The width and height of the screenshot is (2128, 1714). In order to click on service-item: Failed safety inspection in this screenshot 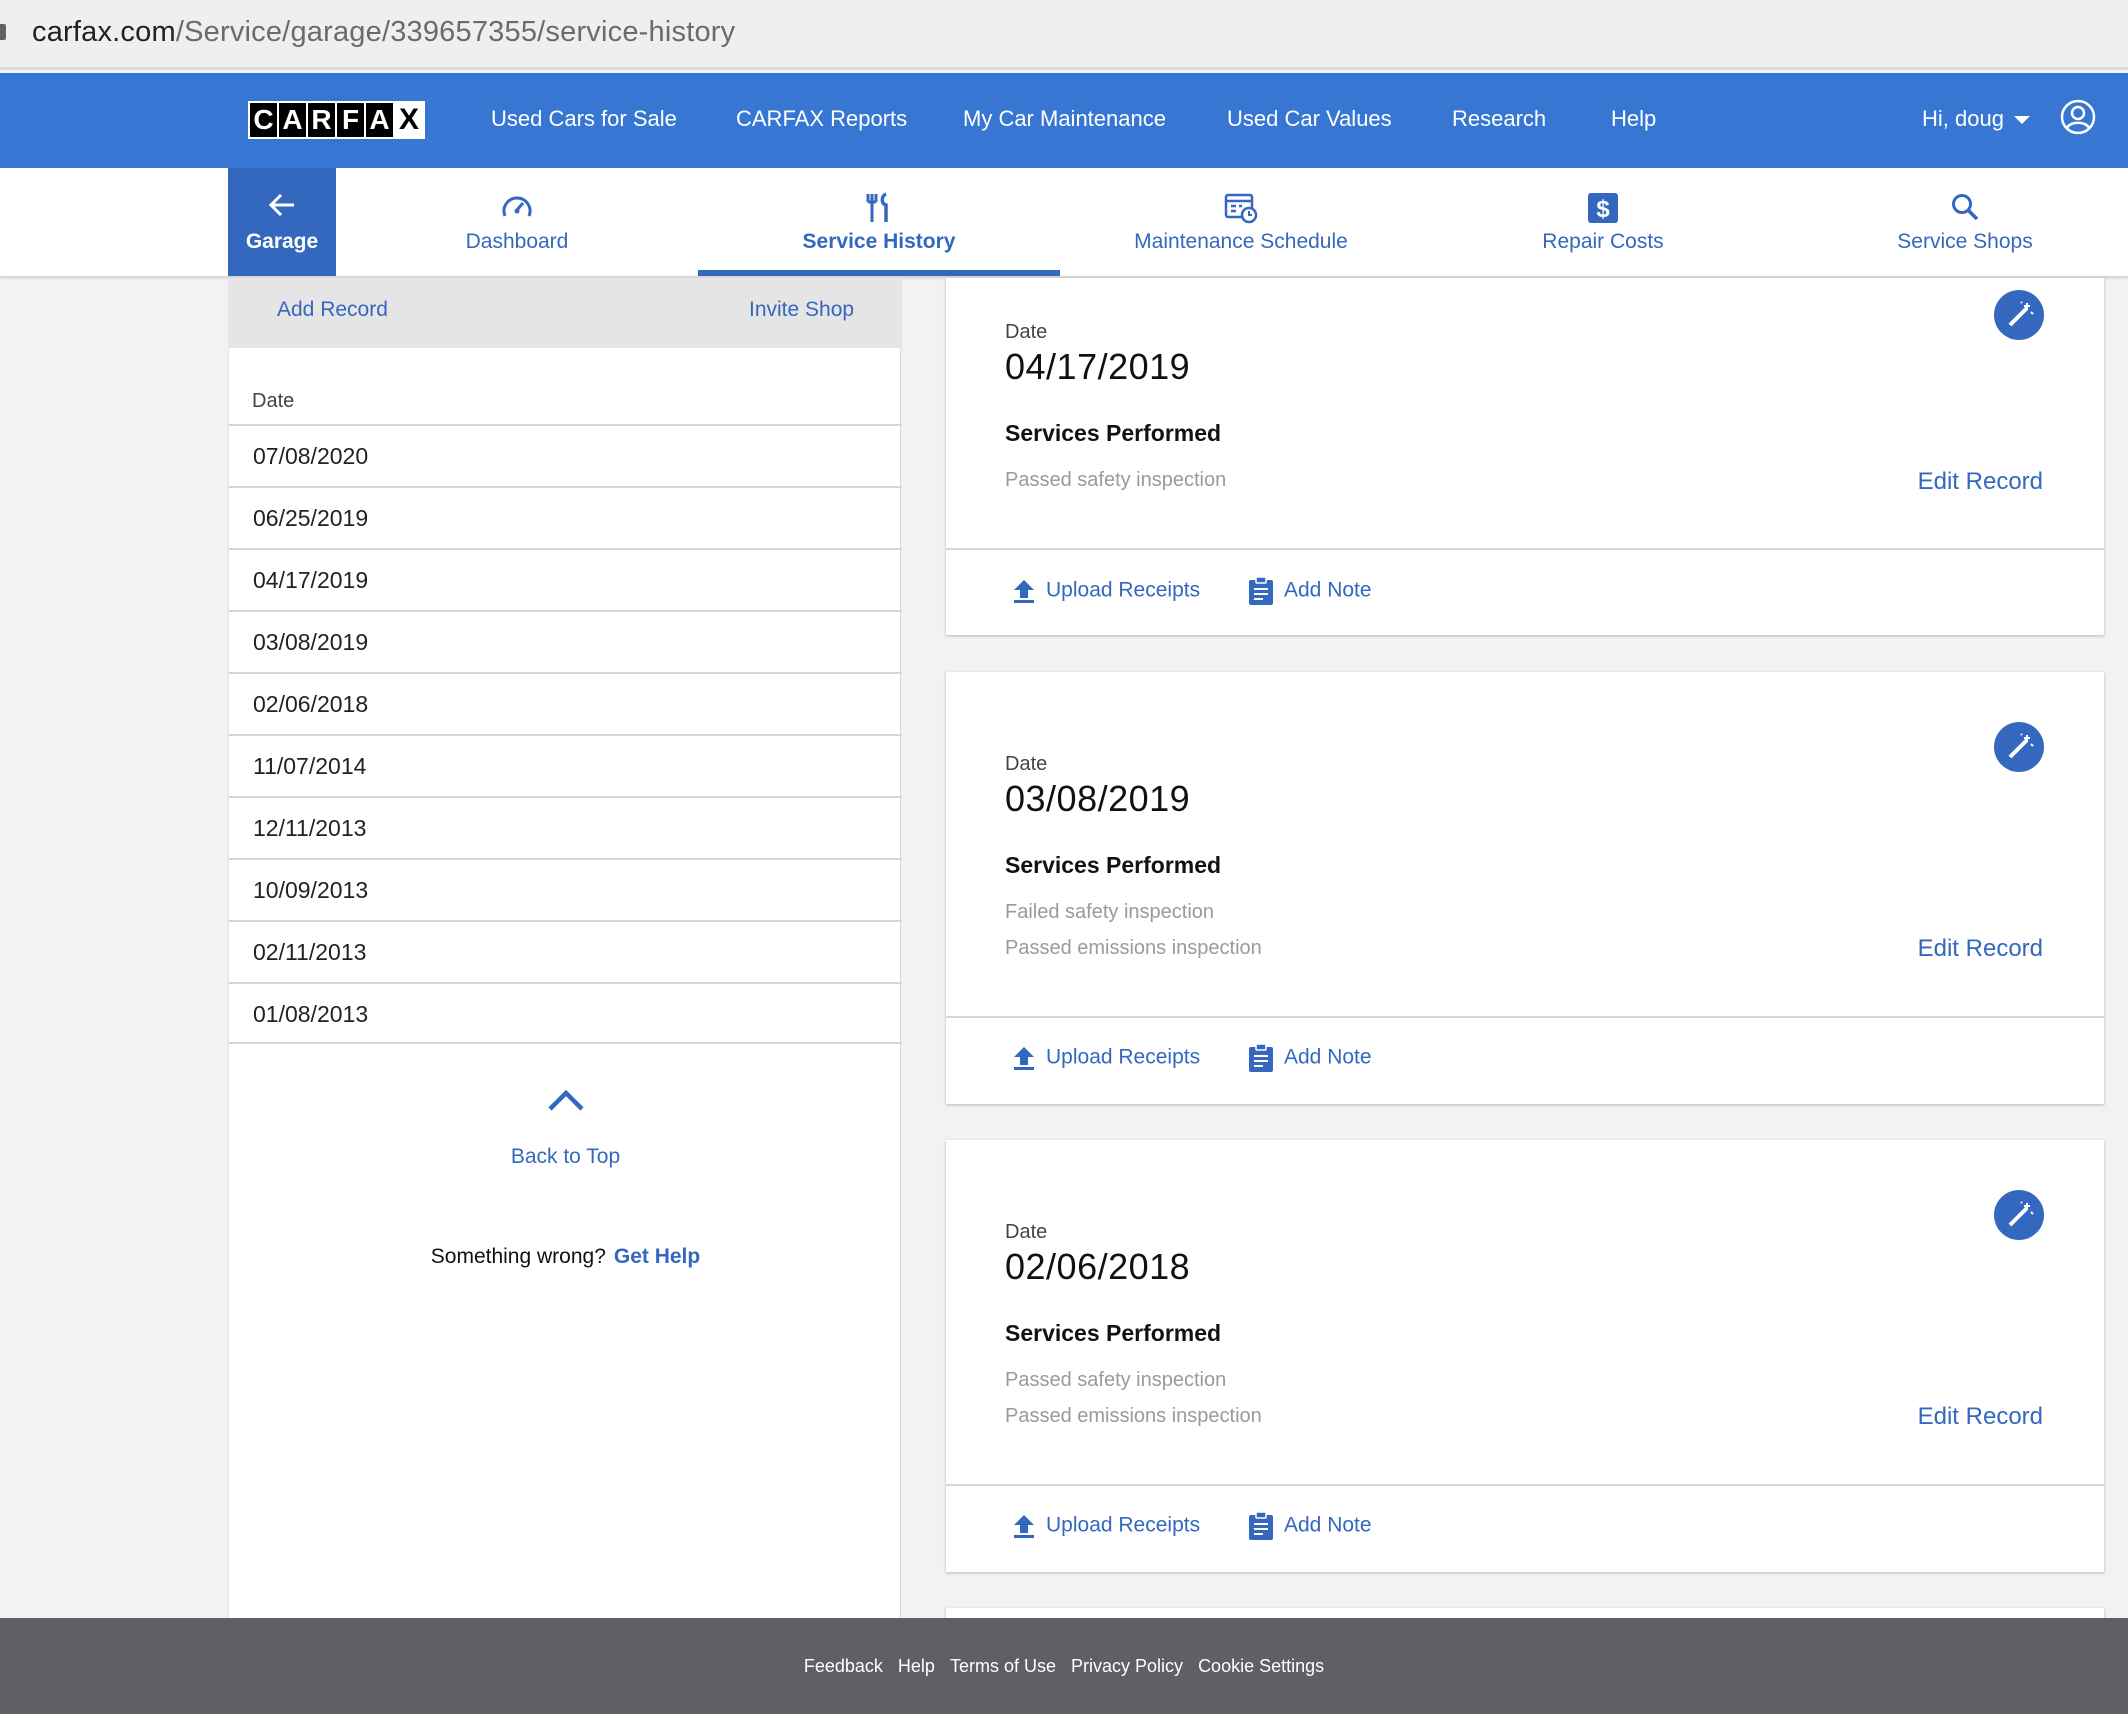, I will do `click(1110, 912)`.